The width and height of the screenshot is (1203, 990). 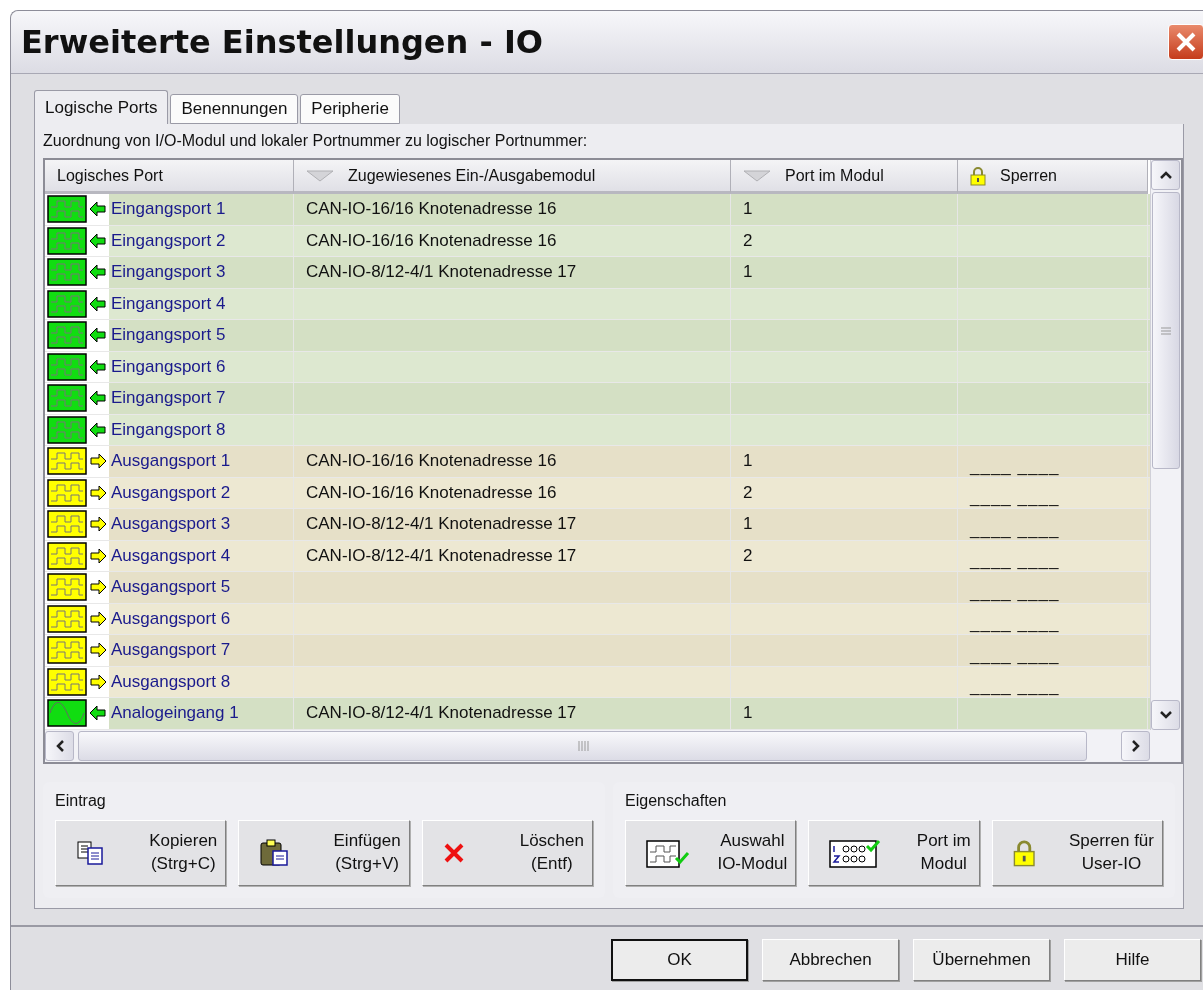 I want to click on dialog-button: Hilfe, so click(x=1132, y=959).